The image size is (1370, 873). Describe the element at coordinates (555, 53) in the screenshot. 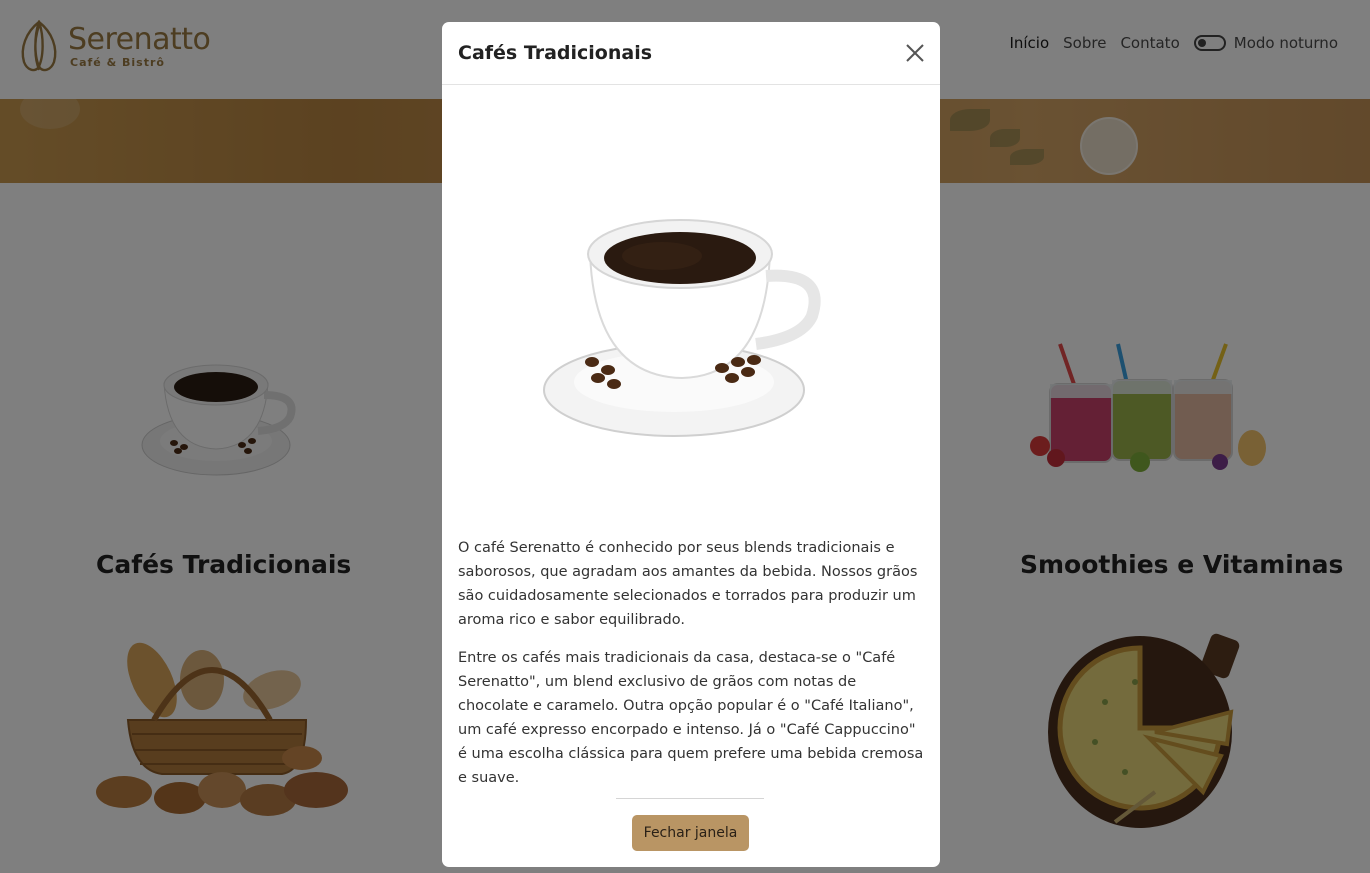

I see `modal-title: Cafés Tradicionais` at that location.